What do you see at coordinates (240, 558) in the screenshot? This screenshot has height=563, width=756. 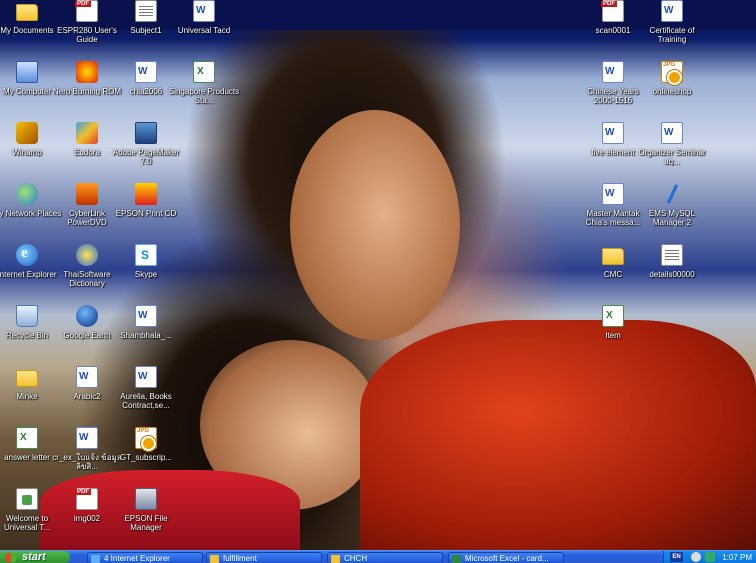 I see `taskbar-button-label: fulfillment` at bounding box center [240, 558].